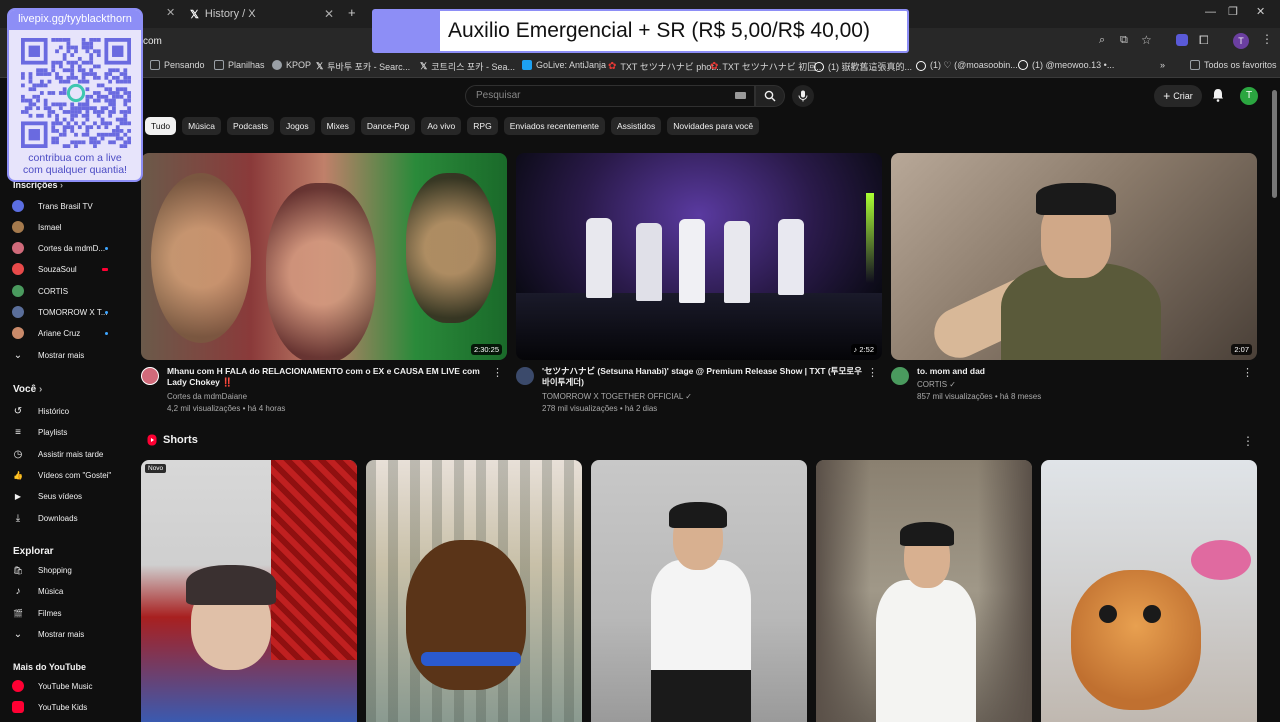  I want to click on sidebar-sub-item: CORTIS, so click(67, 291).